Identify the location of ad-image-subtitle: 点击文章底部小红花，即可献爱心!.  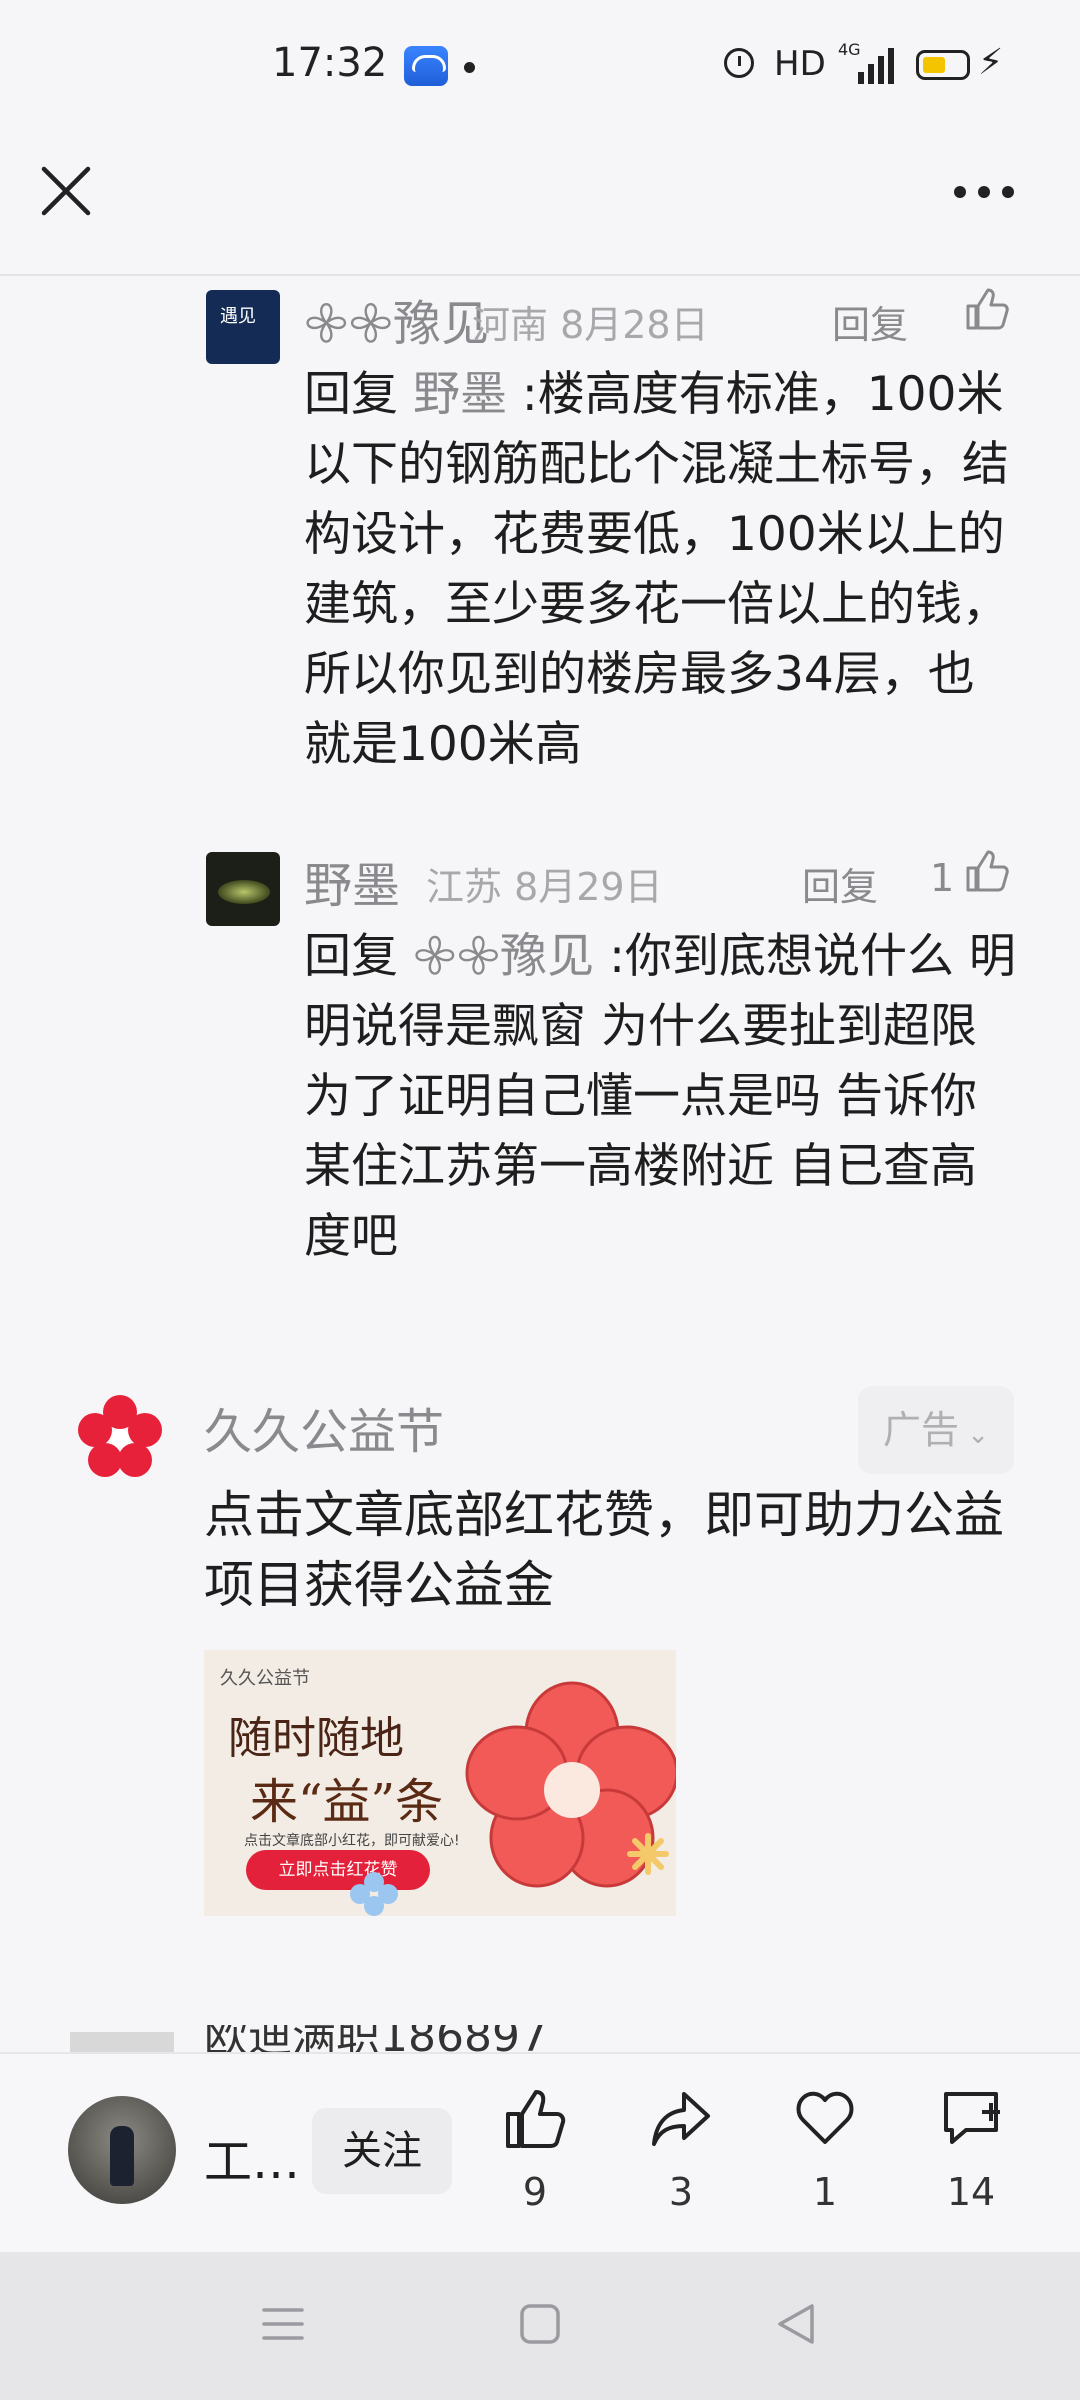
(352, 1841).